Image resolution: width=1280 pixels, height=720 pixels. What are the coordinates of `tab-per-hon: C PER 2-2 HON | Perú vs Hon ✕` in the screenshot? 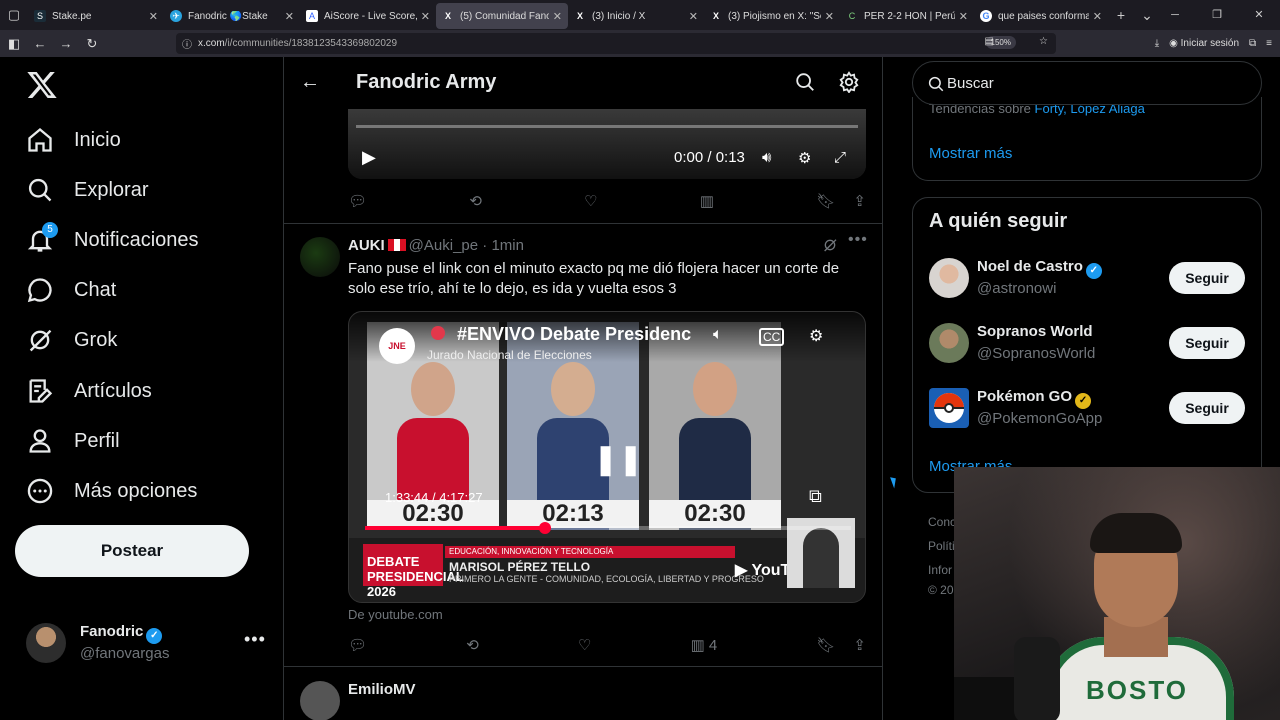 It's located at (907, 16).